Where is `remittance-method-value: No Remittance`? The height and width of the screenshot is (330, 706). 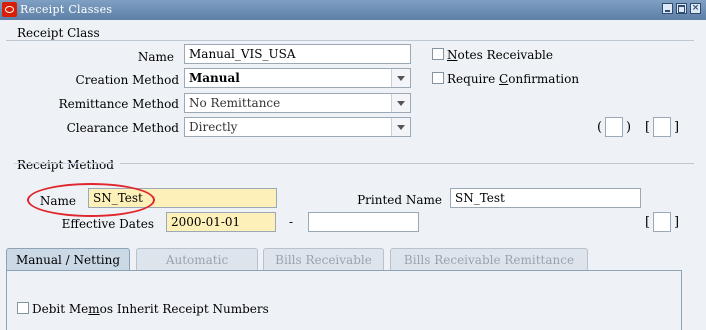 remittance-method-value: No Remittance is located at coordinates (235, 103).